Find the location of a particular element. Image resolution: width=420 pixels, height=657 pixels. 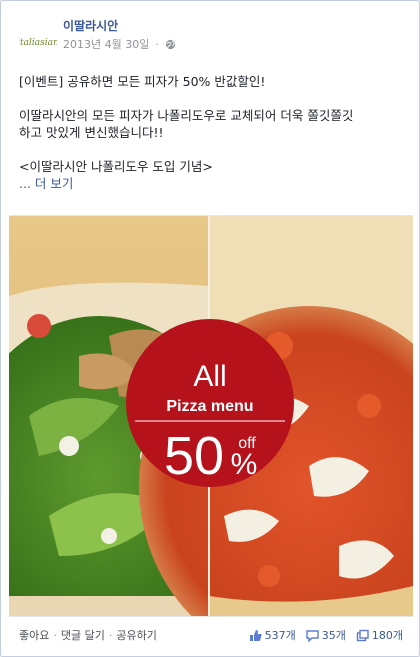

badge-off-text: off is located at coordinates (247, 443).